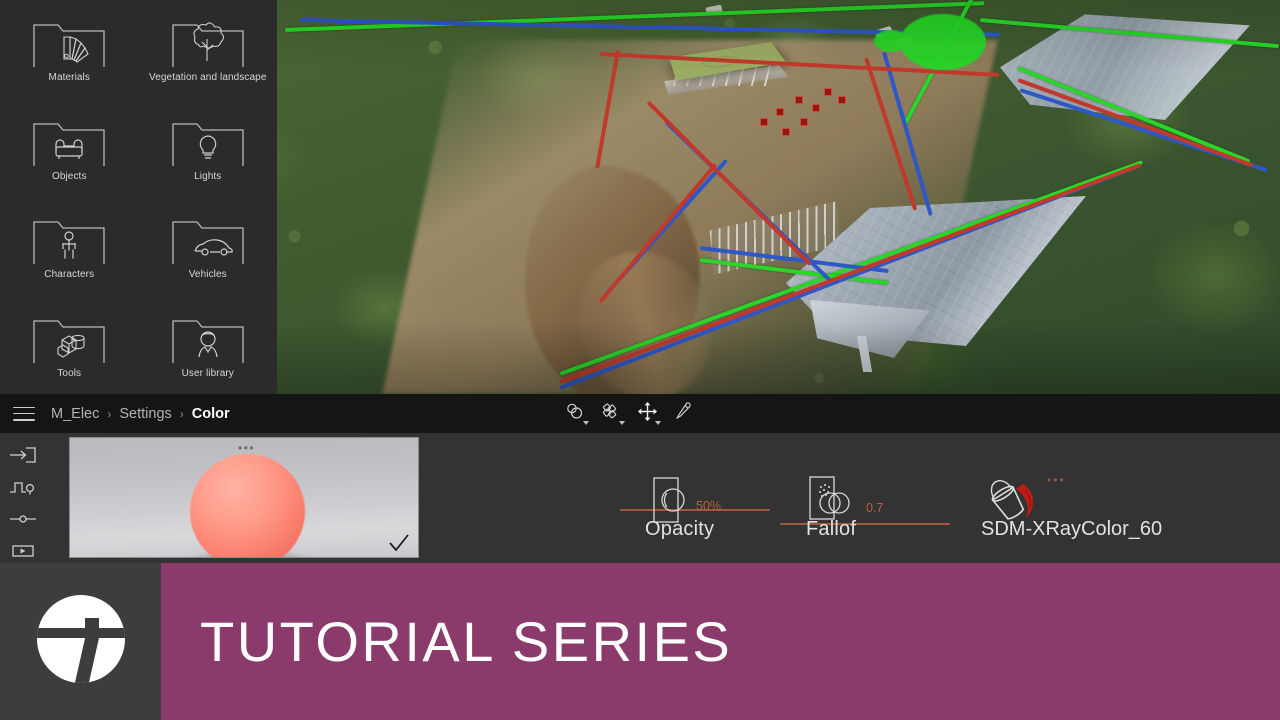 This screenshot has height=720, width=1280. I want to click on preview-options-dots: •••, so click(246, 448).